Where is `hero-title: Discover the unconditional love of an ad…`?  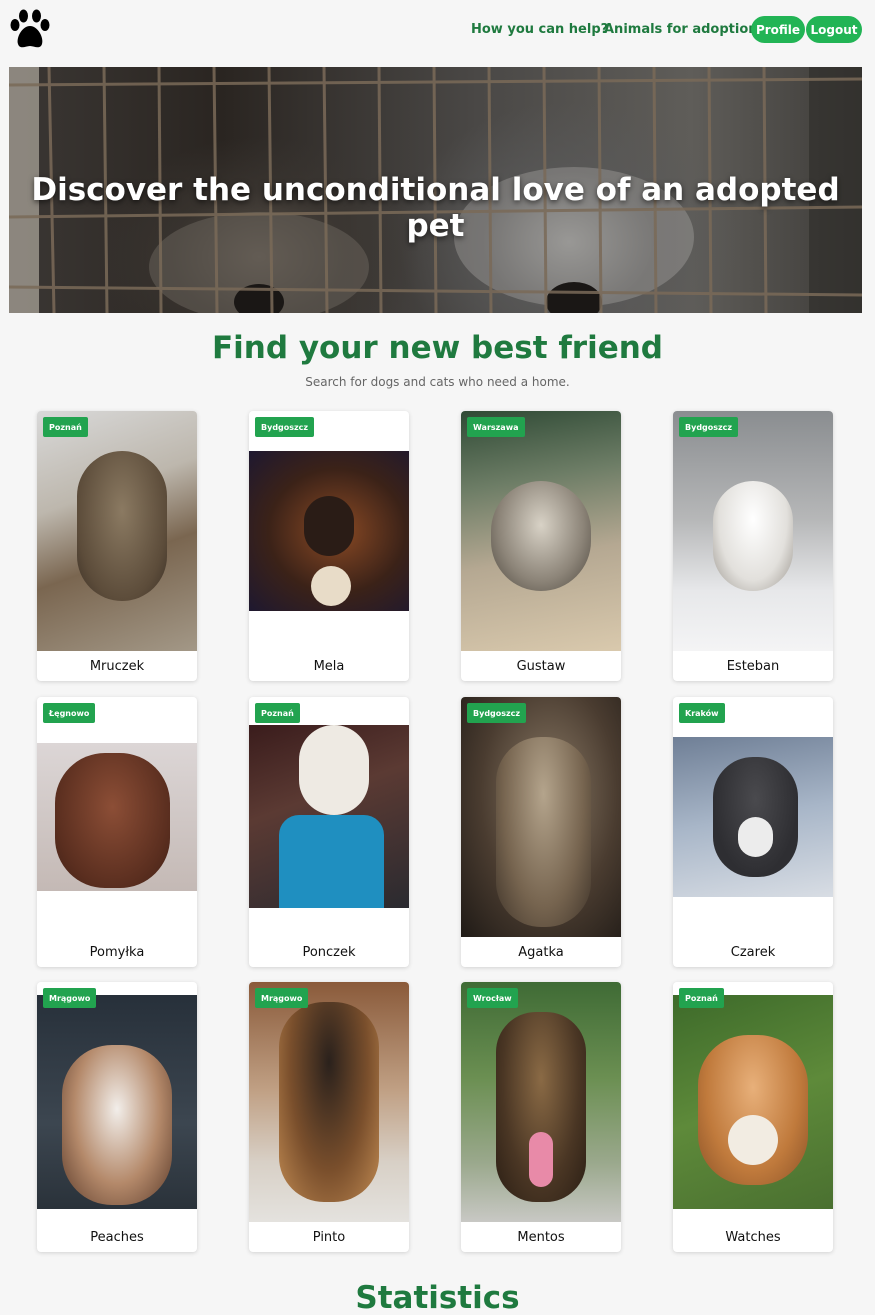 hero-title: Discover the unconditional love of an ad… is located at coordinates (435, 208).